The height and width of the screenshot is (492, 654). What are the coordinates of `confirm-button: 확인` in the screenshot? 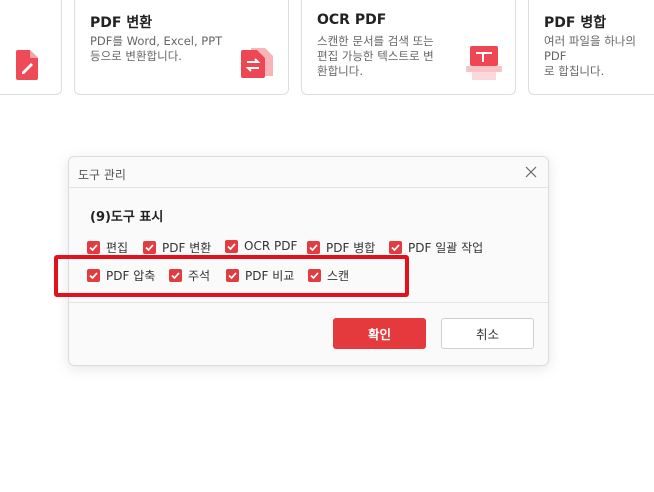 It's located at (379, 333).